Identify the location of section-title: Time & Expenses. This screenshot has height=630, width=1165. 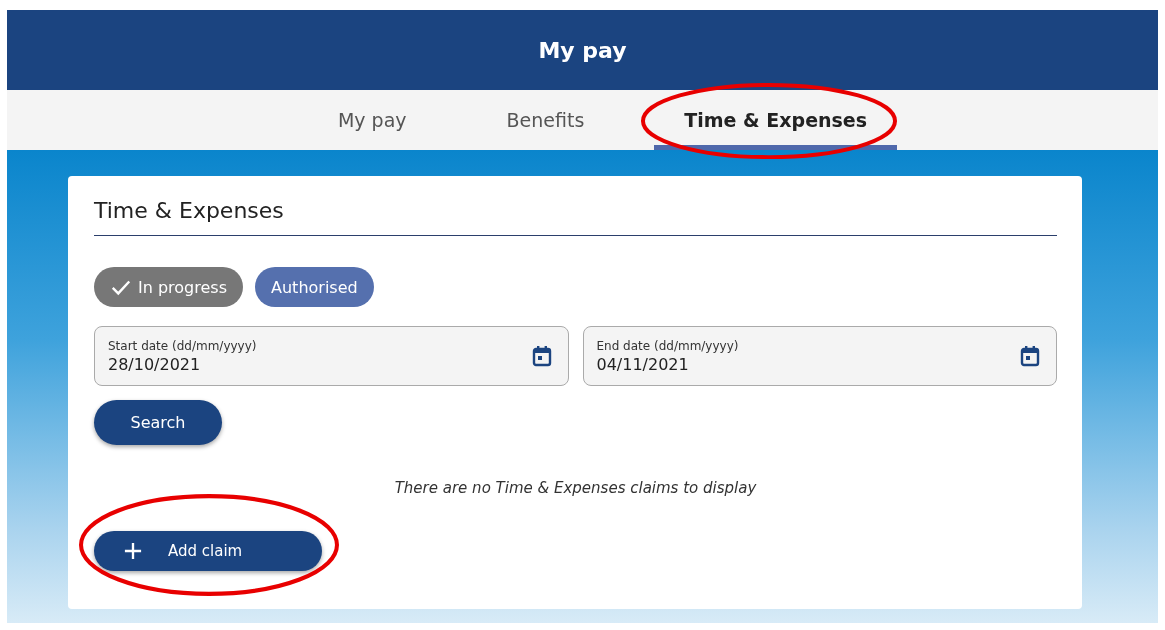
(575, 217).